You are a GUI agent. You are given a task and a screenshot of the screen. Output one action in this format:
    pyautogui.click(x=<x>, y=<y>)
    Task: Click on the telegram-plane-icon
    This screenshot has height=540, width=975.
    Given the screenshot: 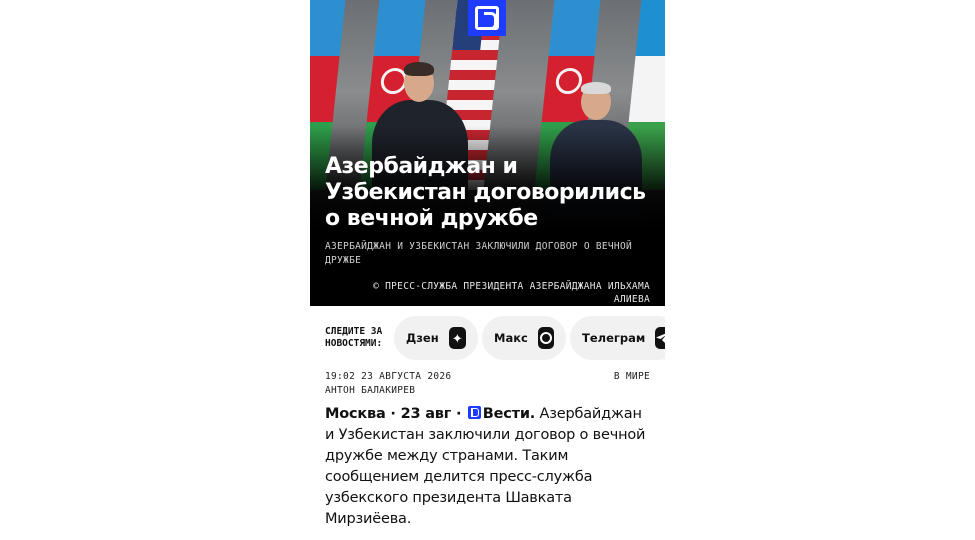 What is the action you would take?
    pyautogui.click(x=660, y=338)
    